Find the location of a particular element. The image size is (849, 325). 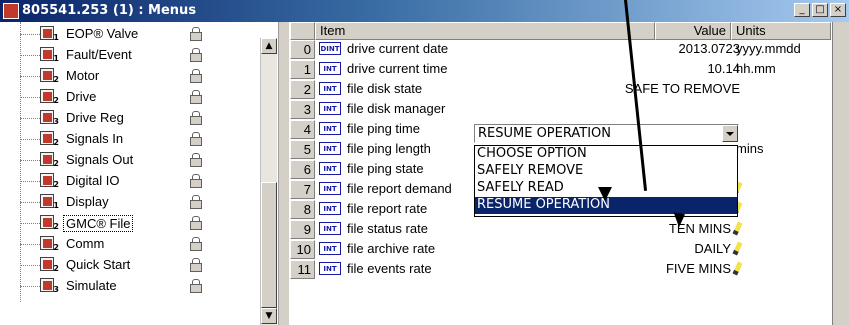

tree-item: 1 EOP® Valve is located at coordinates (125, 34).